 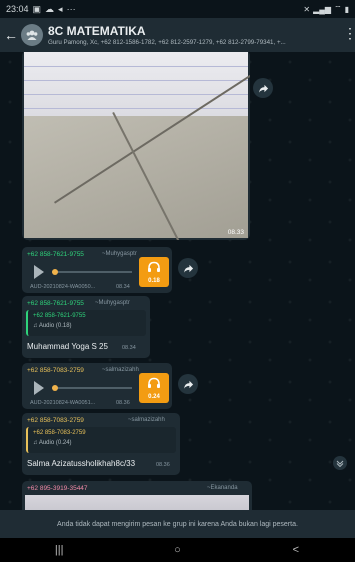 What do you see at coordinates (154, 388) in the screenshot?
I see `headphones-icon: 0.24` at bounding box center [154, 388].